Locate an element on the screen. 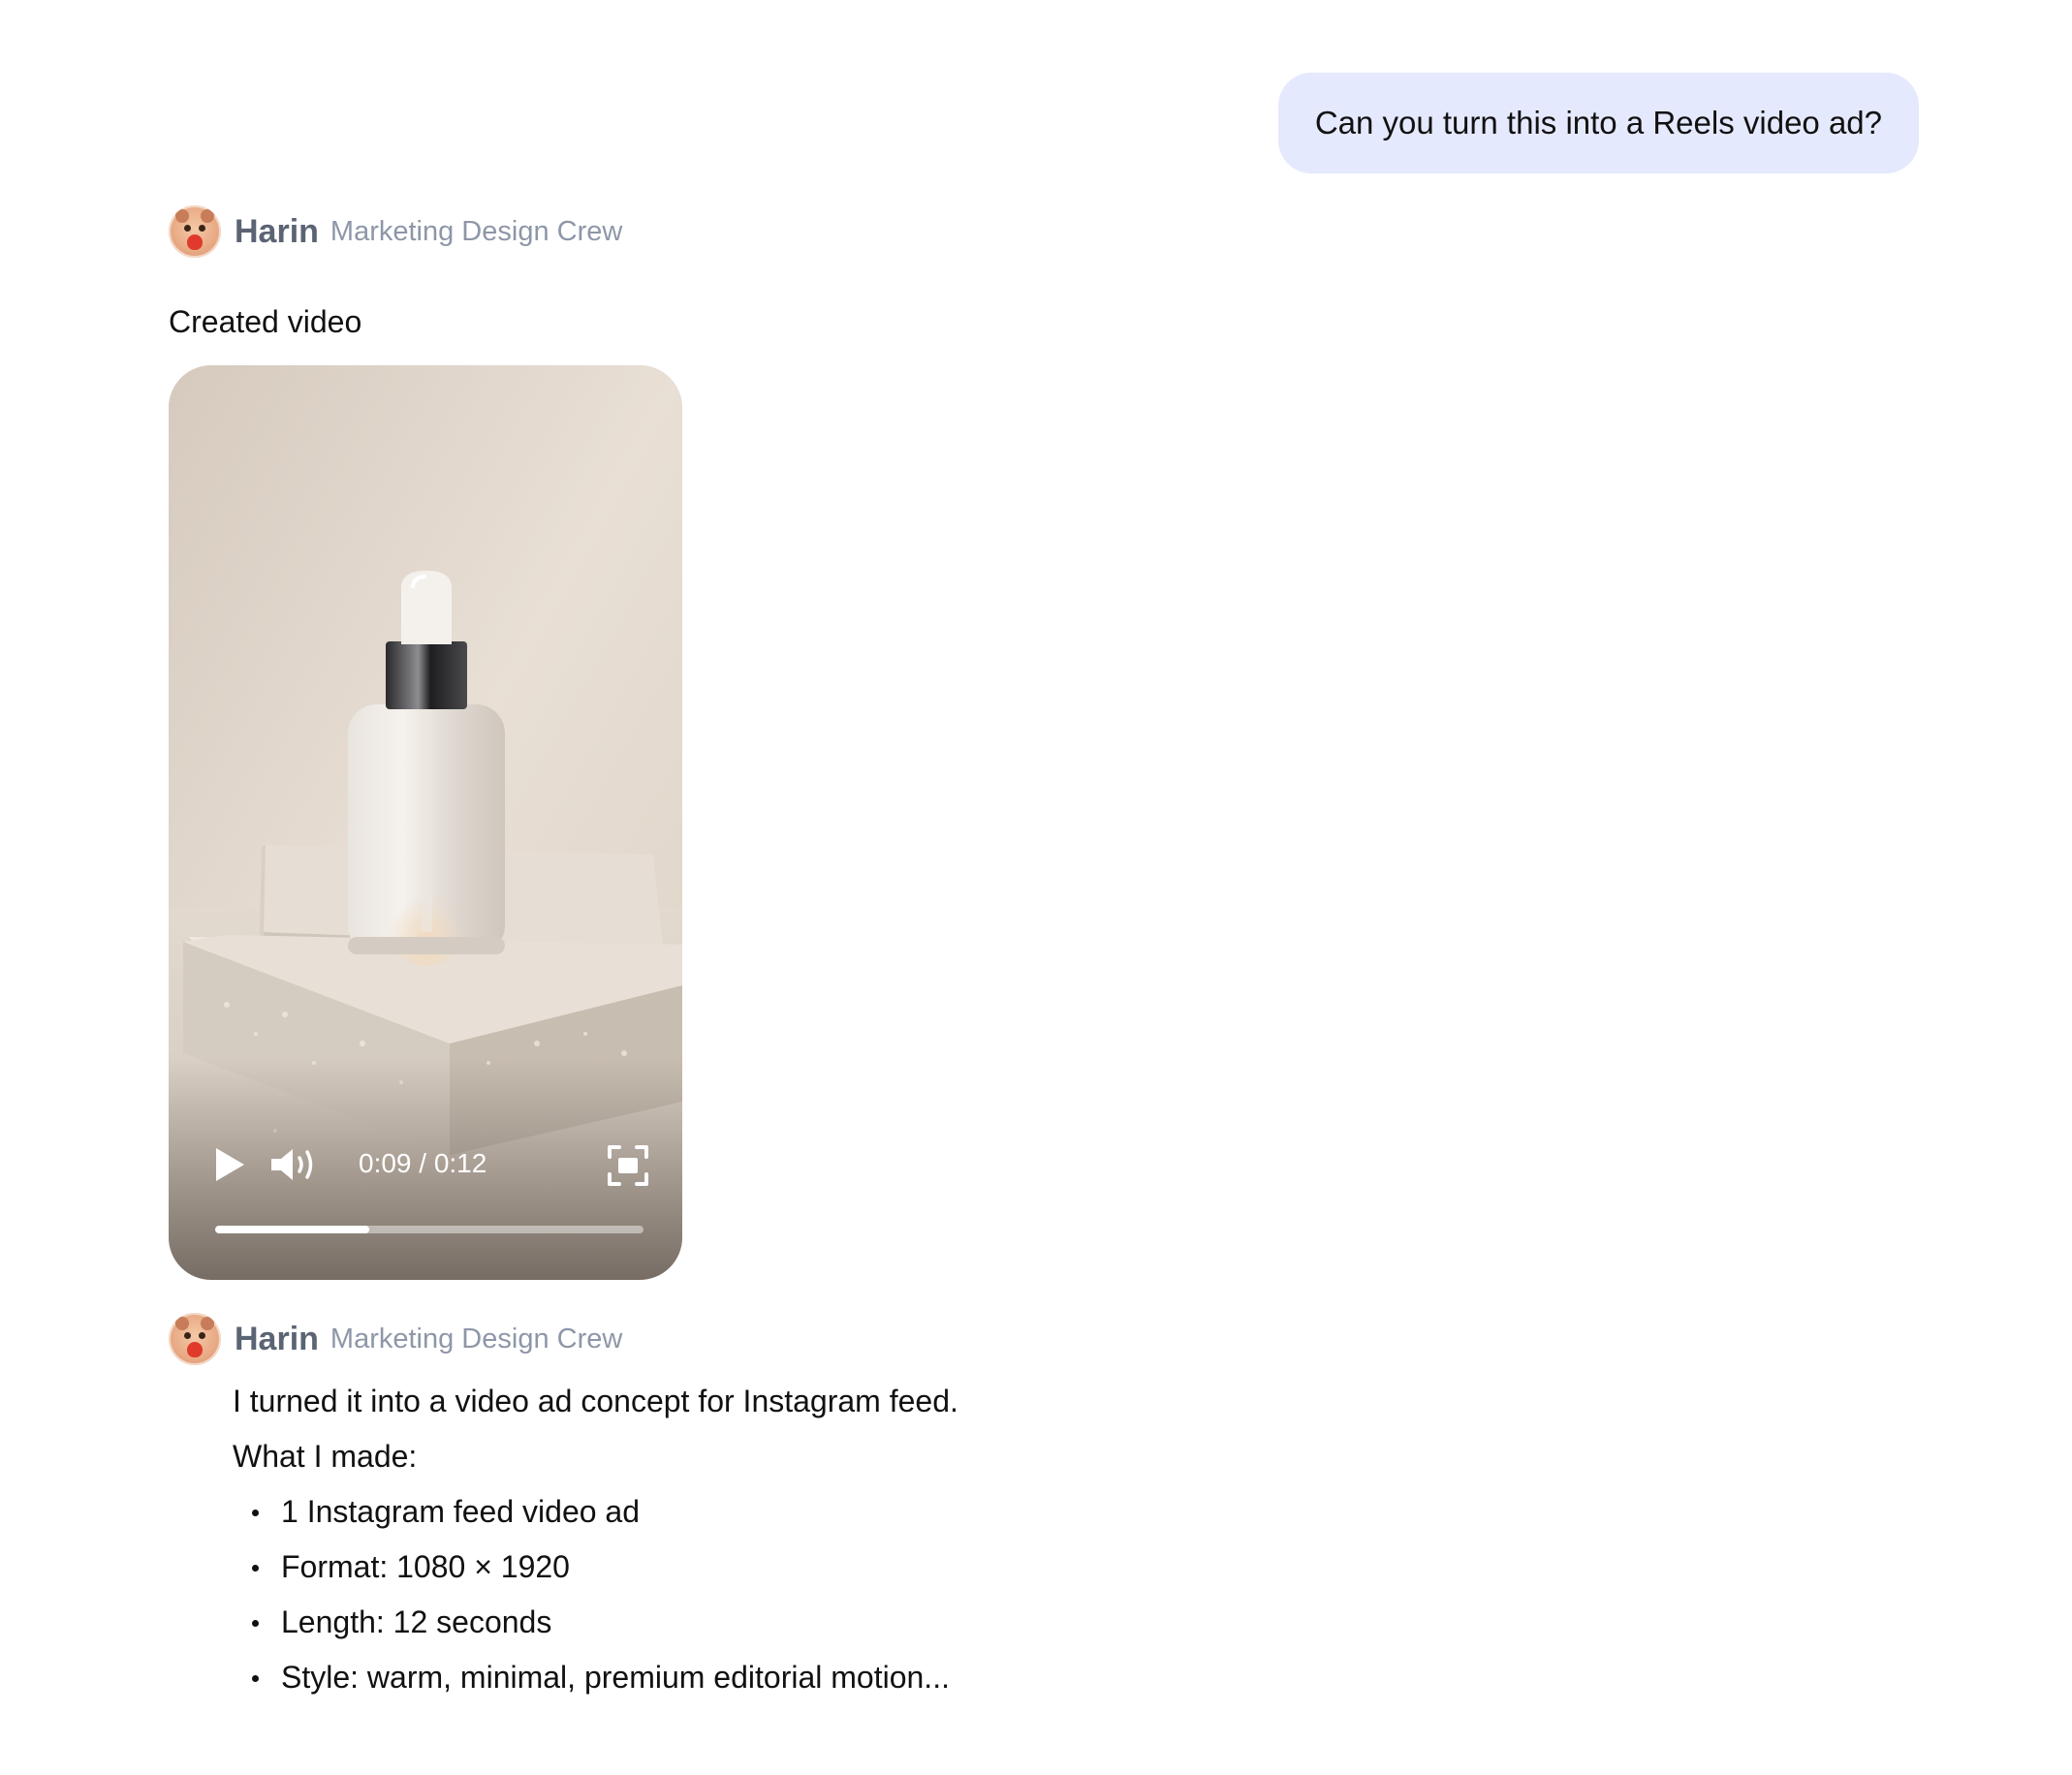 This screenshot has height=1775, width=2072. created-video-label: Created video is located at coordinates (265, 321).